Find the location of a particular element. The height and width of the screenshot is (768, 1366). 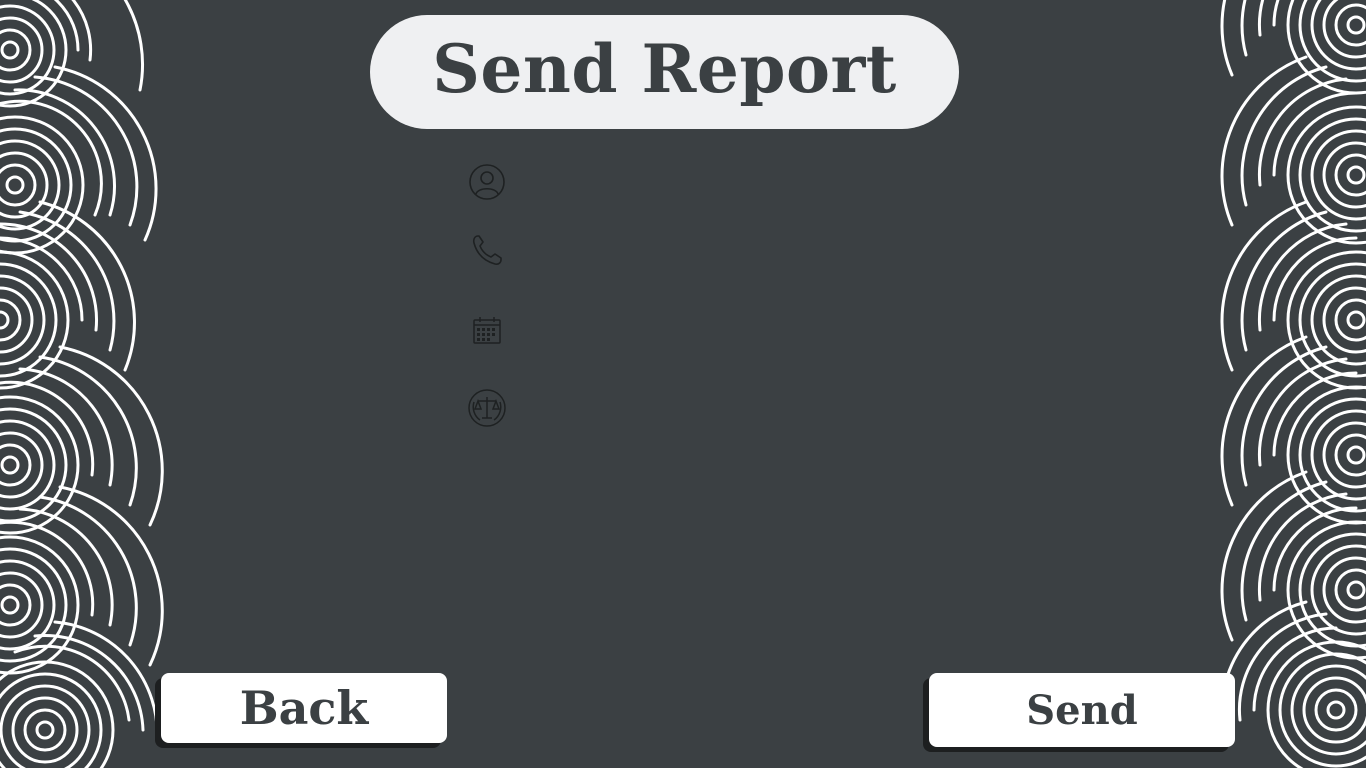

name-field is located at coordinates (487, 182).